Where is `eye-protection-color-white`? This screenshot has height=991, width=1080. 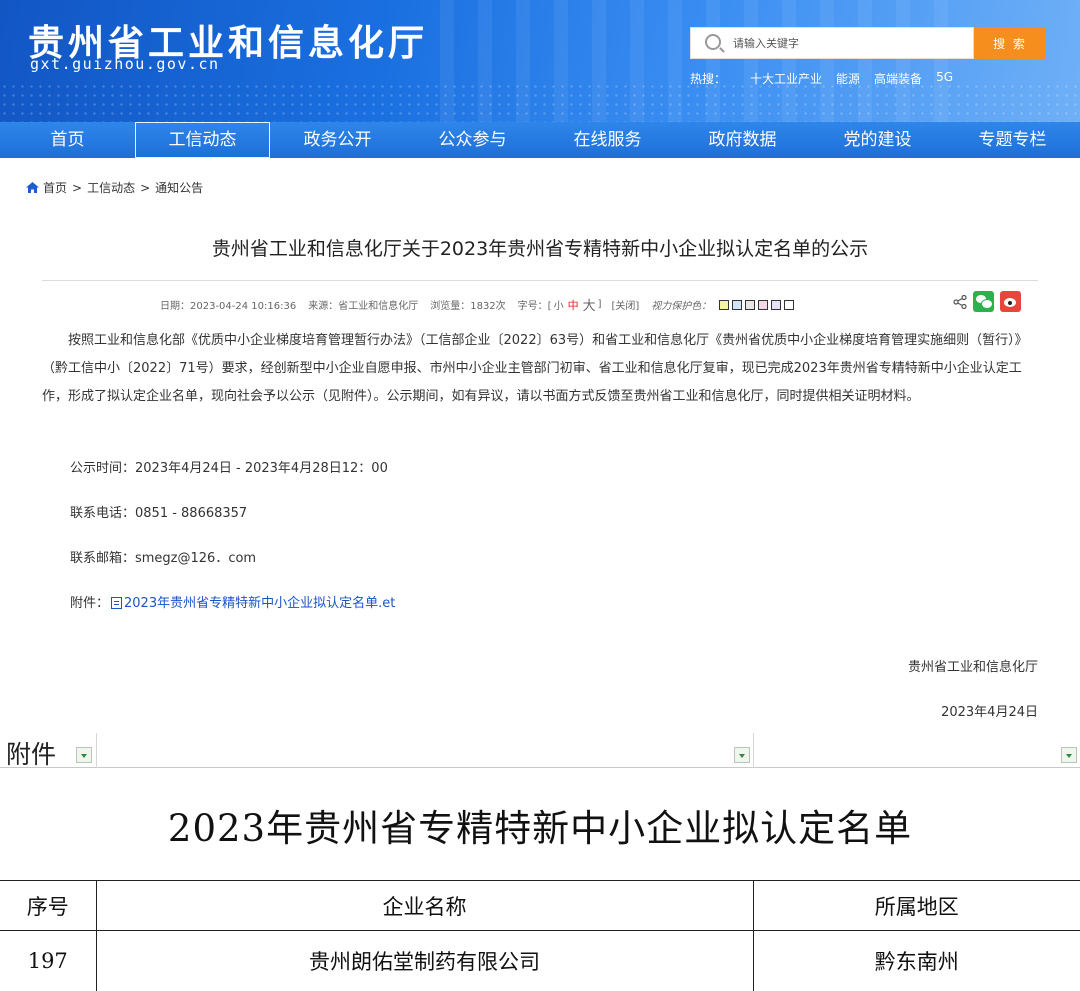
eye-protection-color-white is located at coordinates (789, 304).